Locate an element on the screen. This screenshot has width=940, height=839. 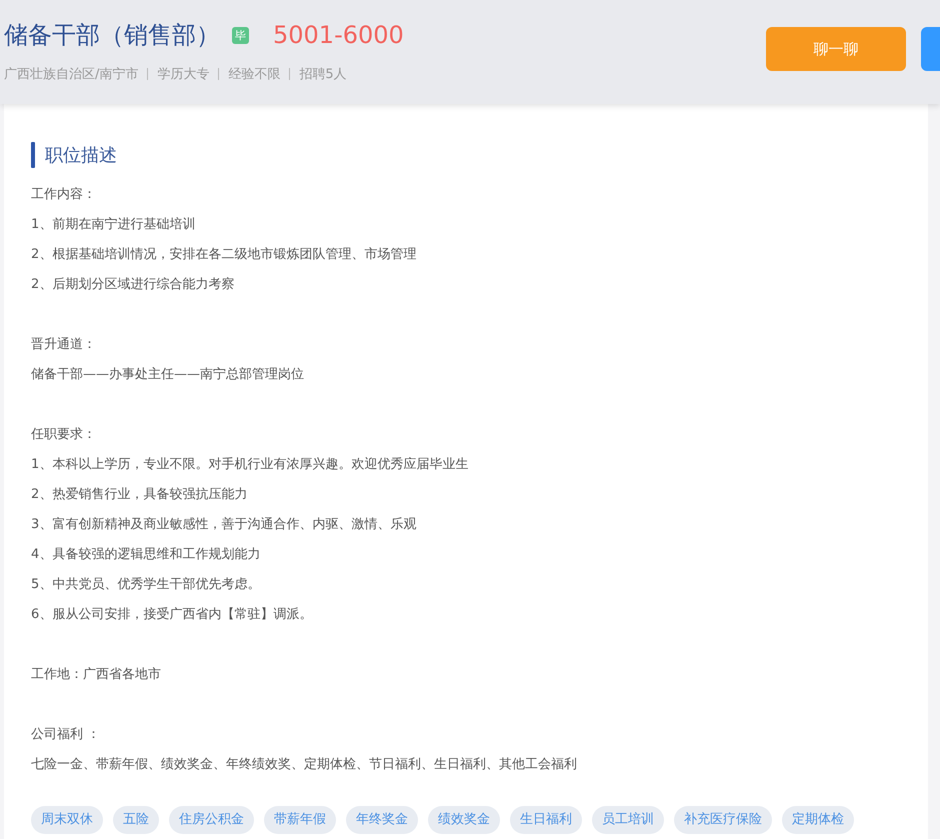
description-line: 6、服从公司安排，接受广西省内【常驻】调派。 is located at coordinates (172, 615).